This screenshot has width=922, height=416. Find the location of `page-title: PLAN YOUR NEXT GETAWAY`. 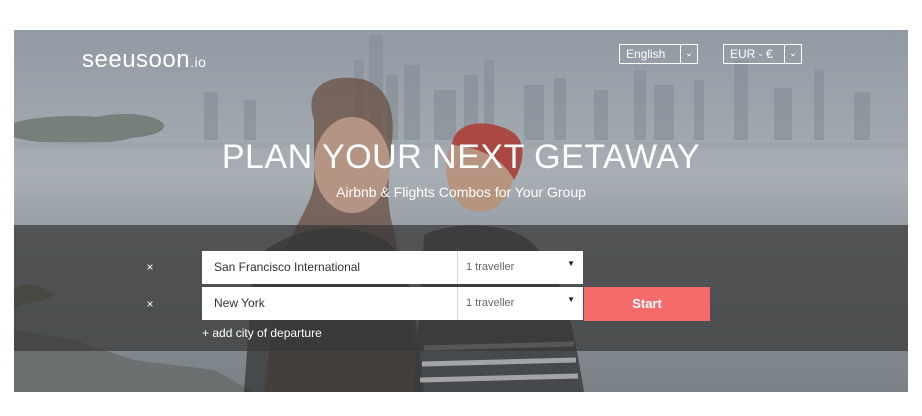

page-title: PLAN YOUR NEXT GETAWAY is located at coordinates (461, 157).